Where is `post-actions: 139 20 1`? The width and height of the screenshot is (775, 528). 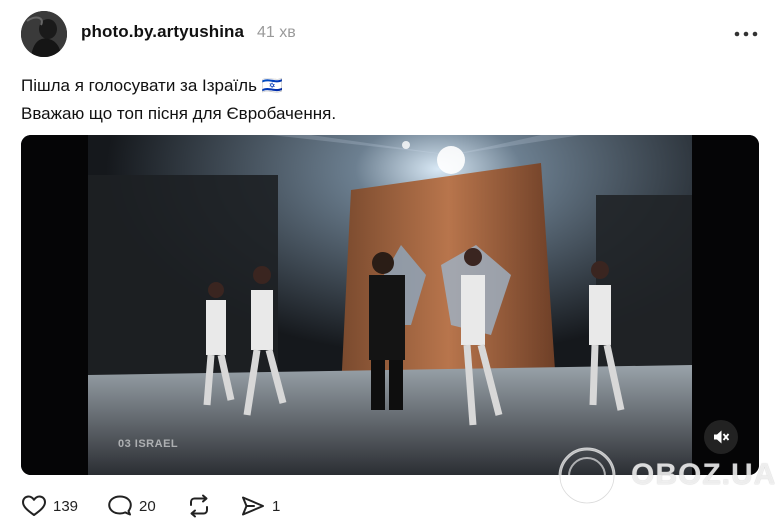
post-actions: 139 20 1 is located at coordinates (221, 506).